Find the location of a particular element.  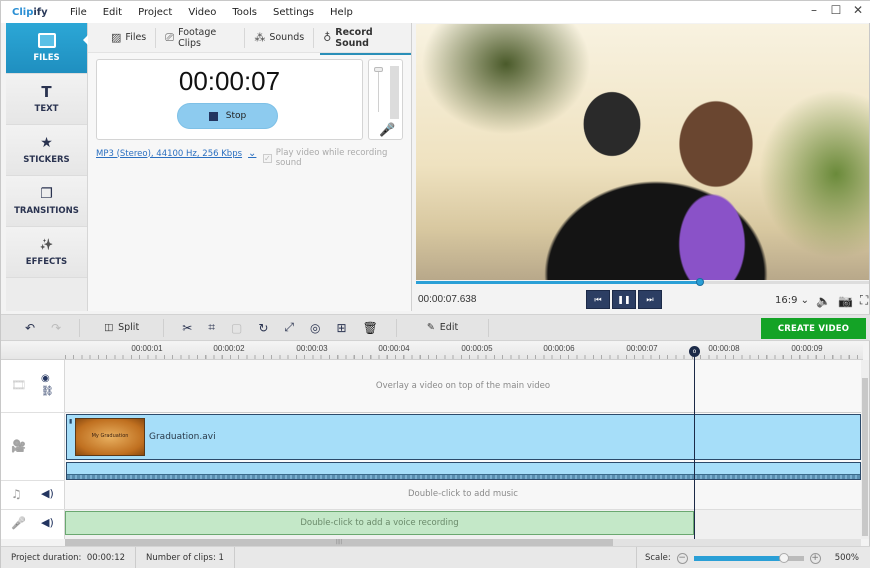

input-level-box: 🎤 is located at coordinates (385, 99).